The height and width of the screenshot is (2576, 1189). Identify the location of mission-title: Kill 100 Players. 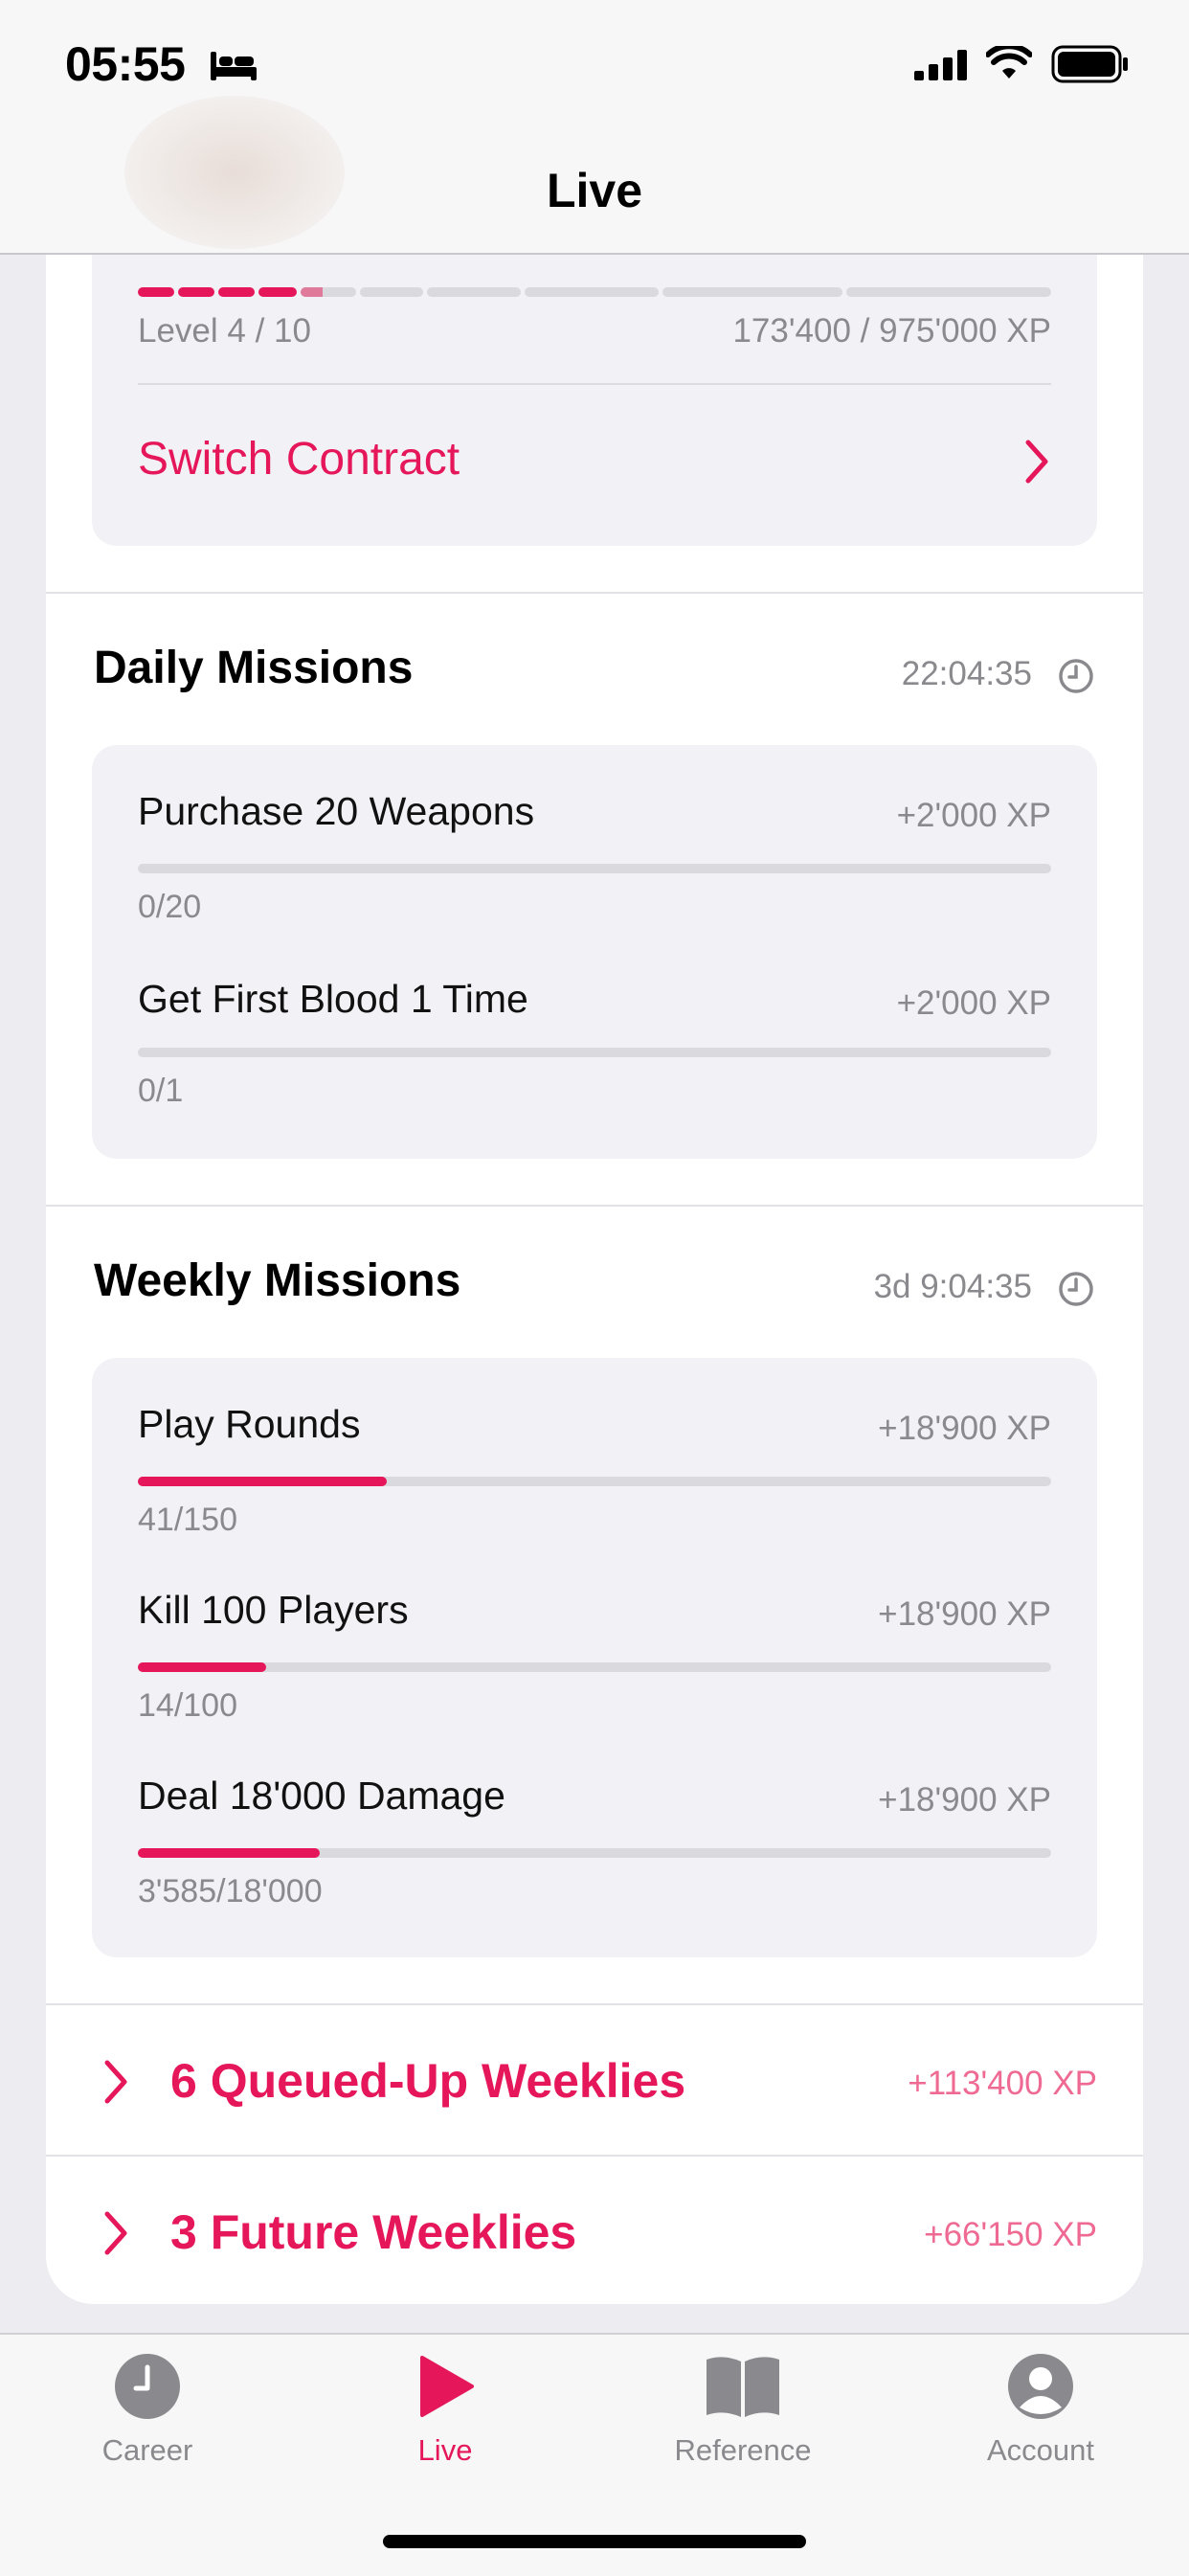
(273, 1610).